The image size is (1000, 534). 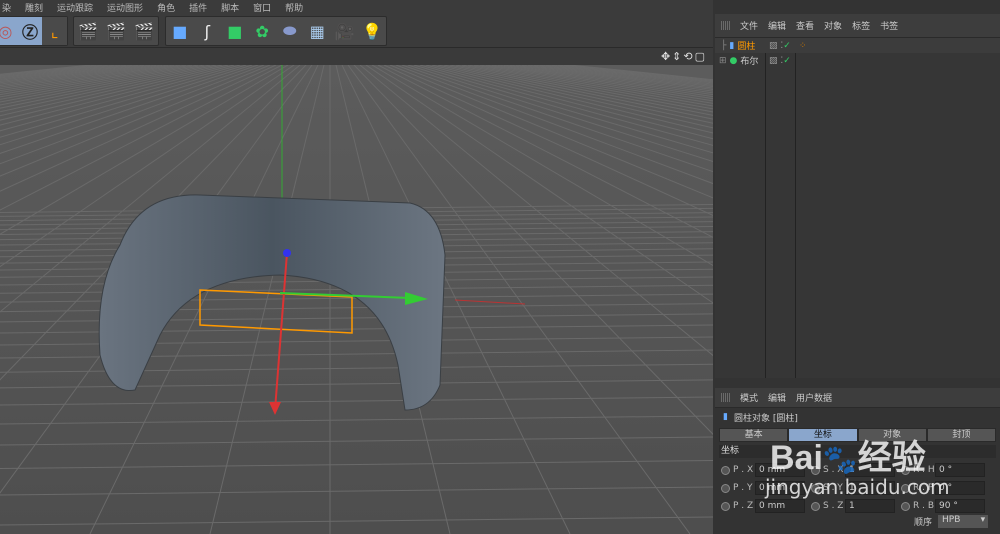 I want to click on field-group: S . Z1, so click(x=856, y=506).